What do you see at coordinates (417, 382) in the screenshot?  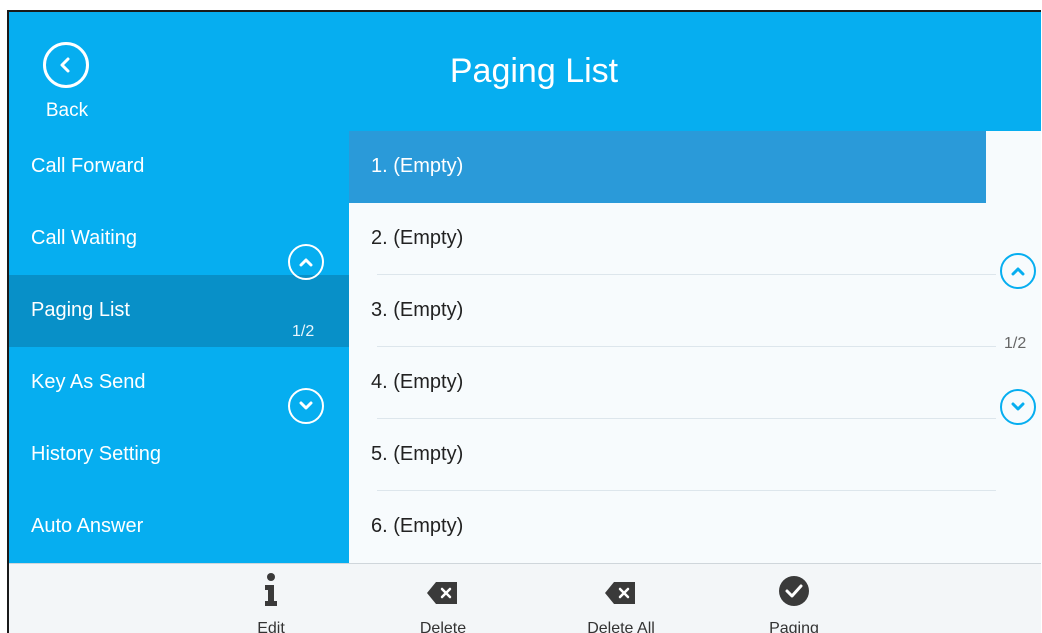 I see `list-item-label: 4. (Empty)` at bounding box center [417, 382].